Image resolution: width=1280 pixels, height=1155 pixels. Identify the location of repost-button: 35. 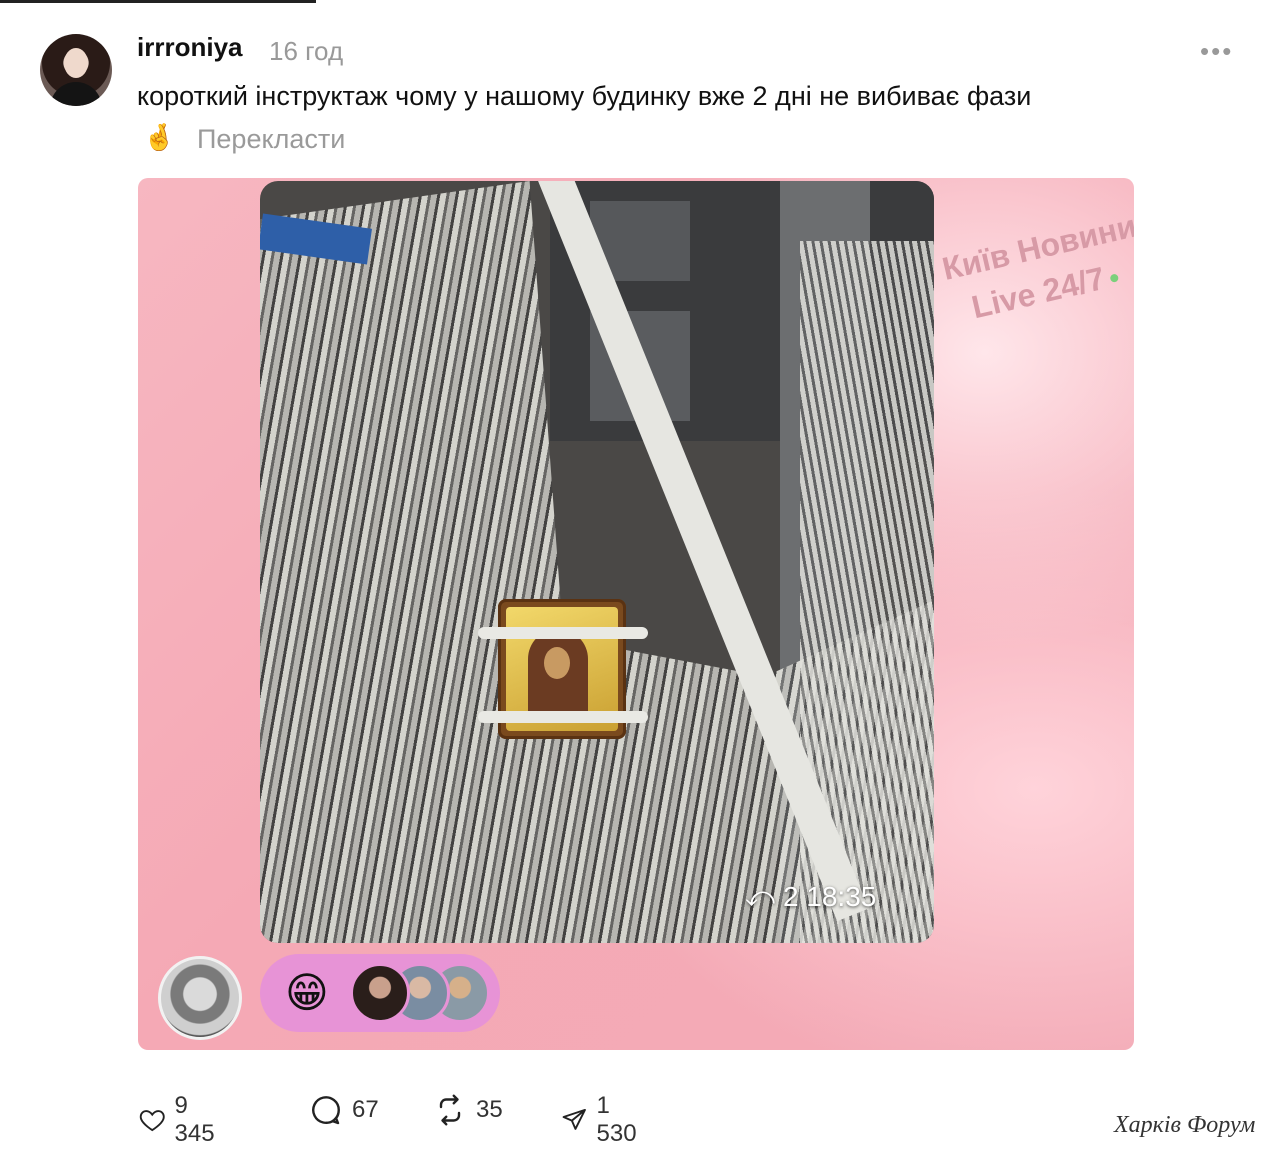
(467, 1110).